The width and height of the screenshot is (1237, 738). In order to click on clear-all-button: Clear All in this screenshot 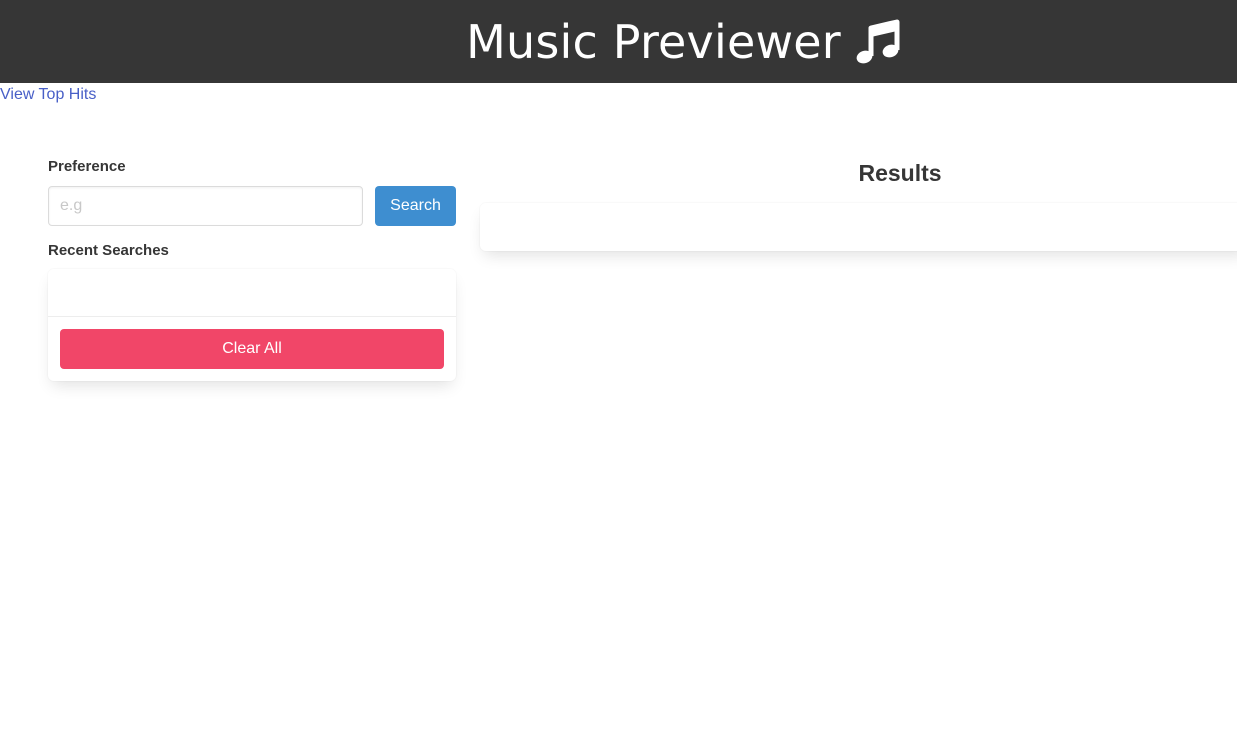, I will do `click(252, 349)`.